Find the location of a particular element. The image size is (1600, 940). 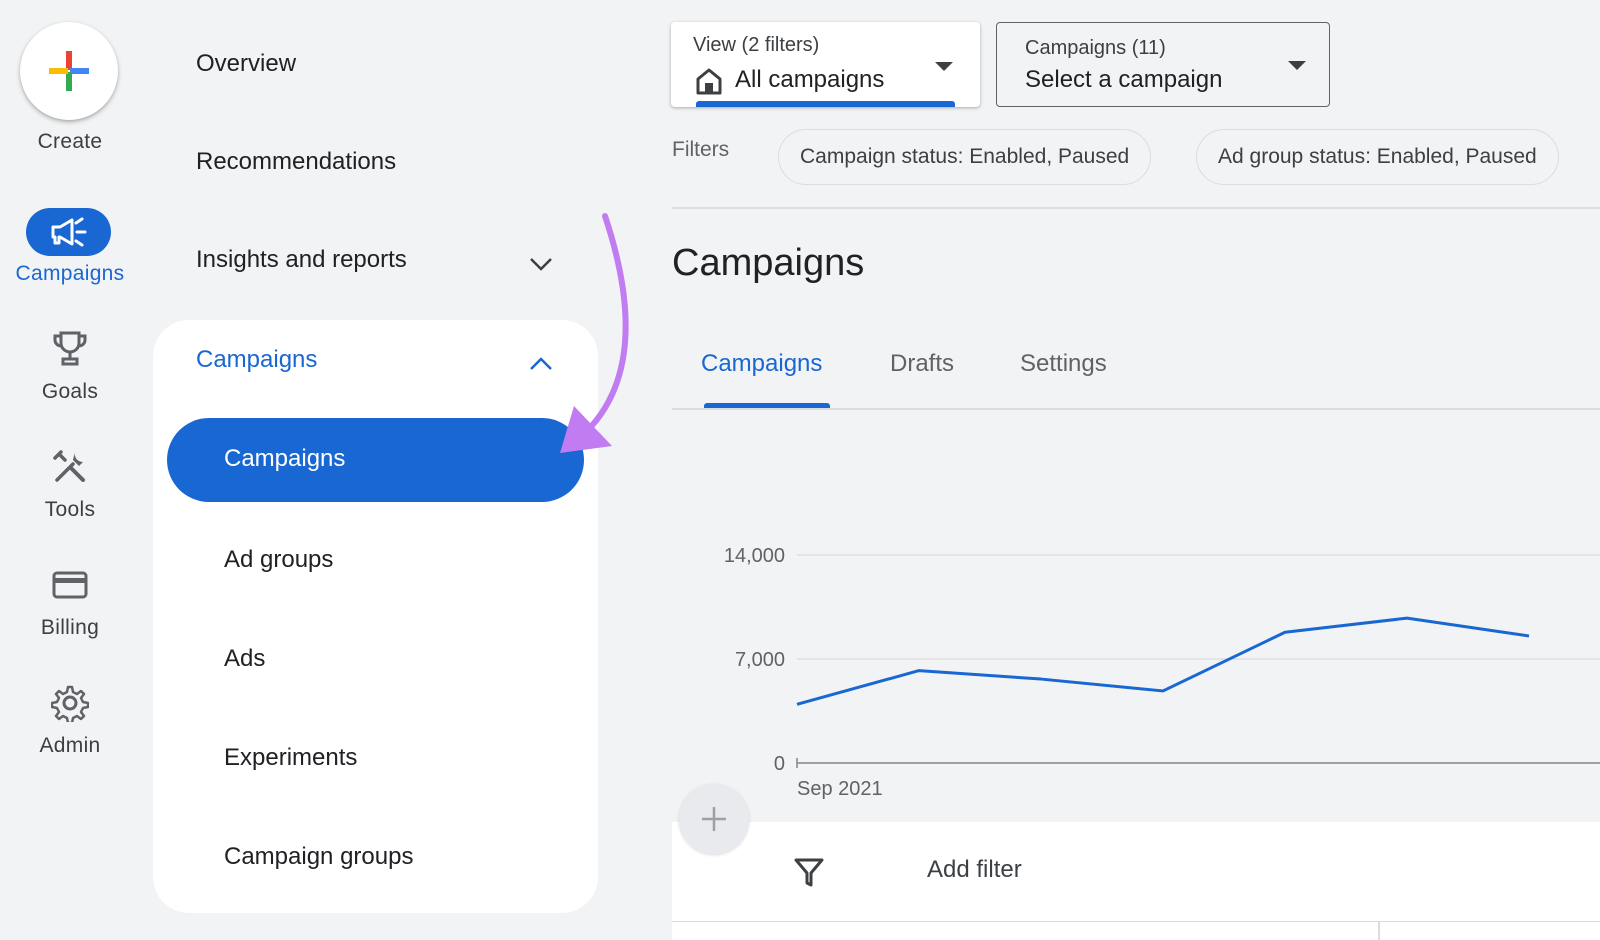

filter-chip-ad-group-status: Ad group status: Enabled, Paused is located at coordinates (1377, 157).